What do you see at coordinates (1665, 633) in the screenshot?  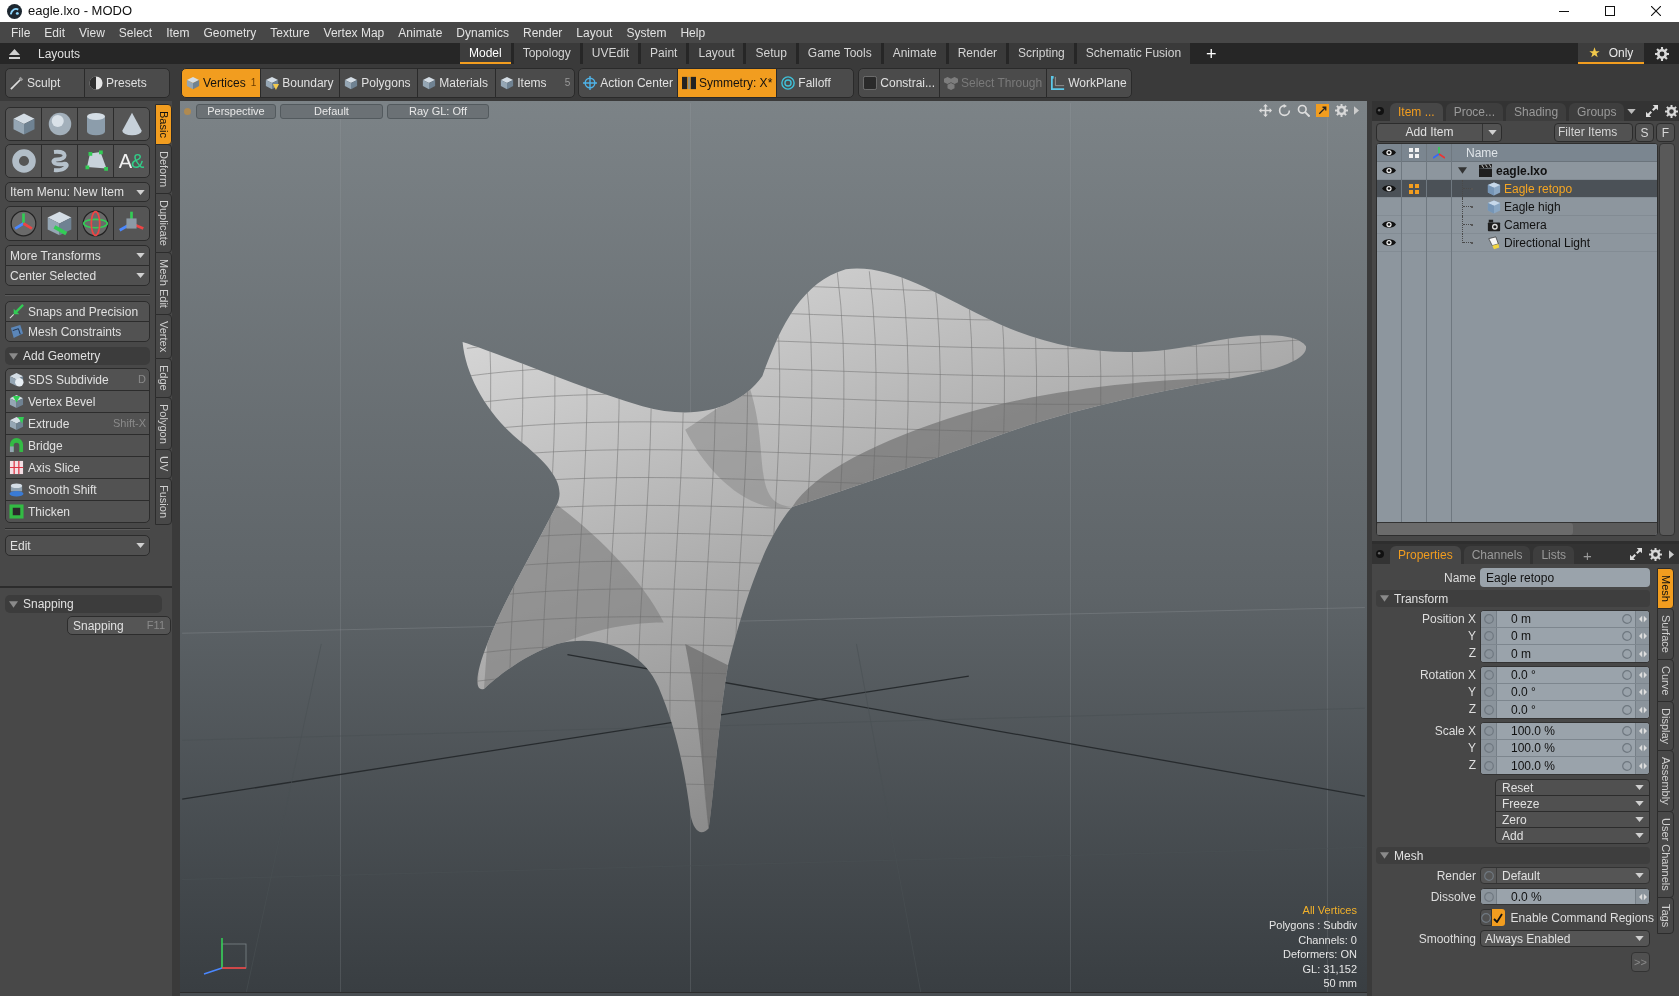 I see `side-tab: Surface` at bounding box center [1665, 633].